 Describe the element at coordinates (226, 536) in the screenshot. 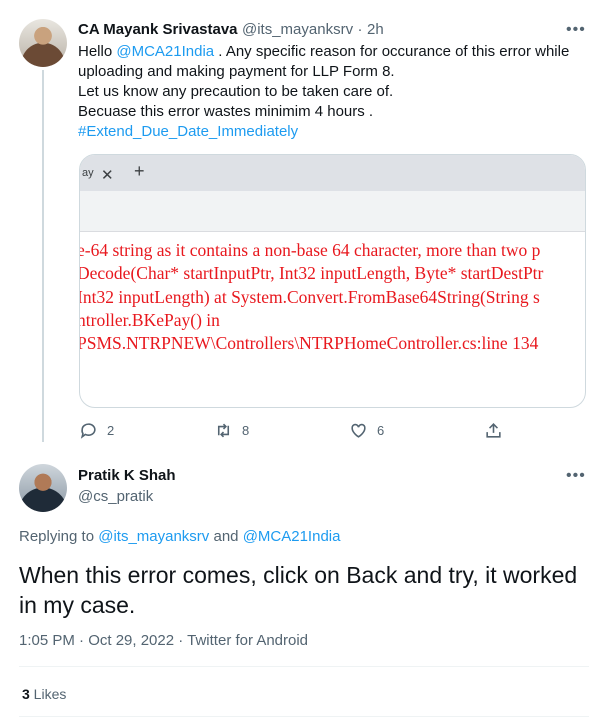

I see `replying-and: and` at that location.